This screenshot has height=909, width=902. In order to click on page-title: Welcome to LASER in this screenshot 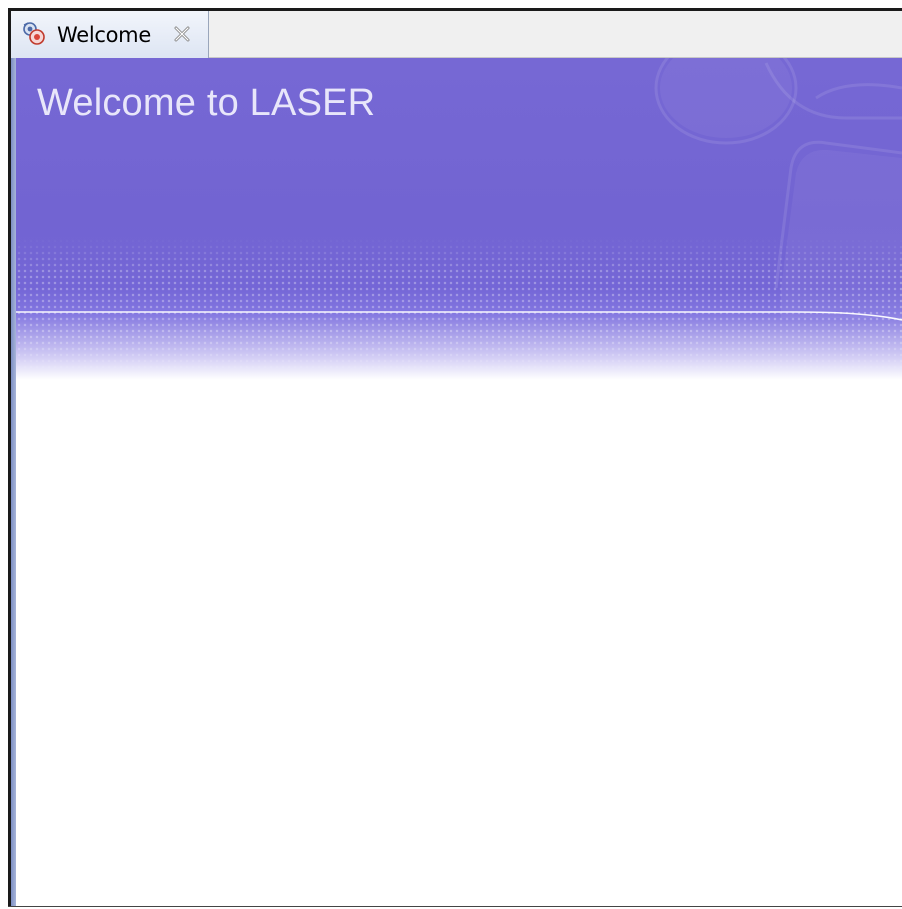, I will do `click(206, 103)`.